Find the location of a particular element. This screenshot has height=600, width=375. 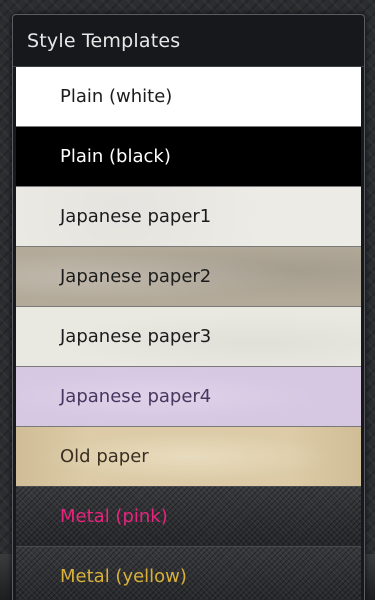

template-label: Plain (white) is located at coordinates (116, 96).